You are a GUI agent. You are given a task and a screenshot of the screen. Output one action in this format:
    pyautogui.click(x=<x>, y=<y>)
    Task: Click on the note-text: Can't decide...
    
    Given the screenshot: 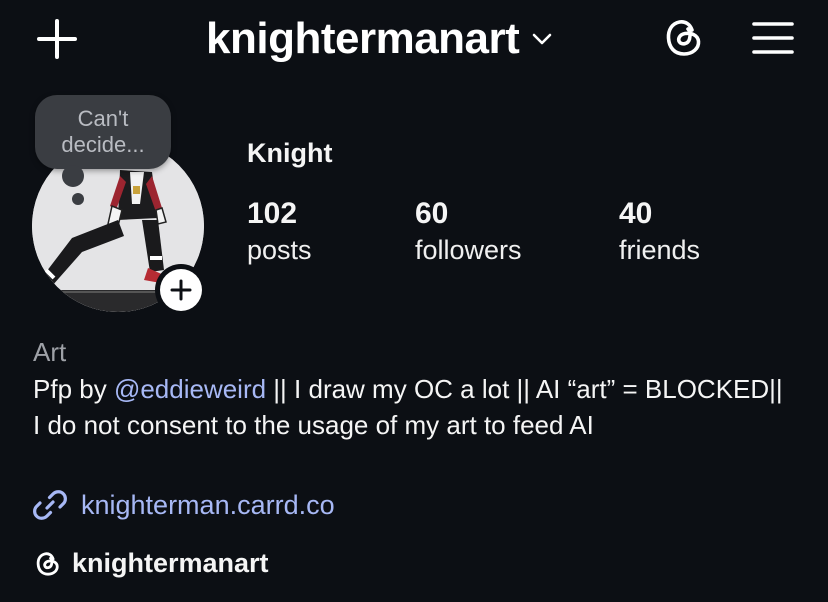 What is the action you would take?
    pyautogui.click(x=103, y=131)
    